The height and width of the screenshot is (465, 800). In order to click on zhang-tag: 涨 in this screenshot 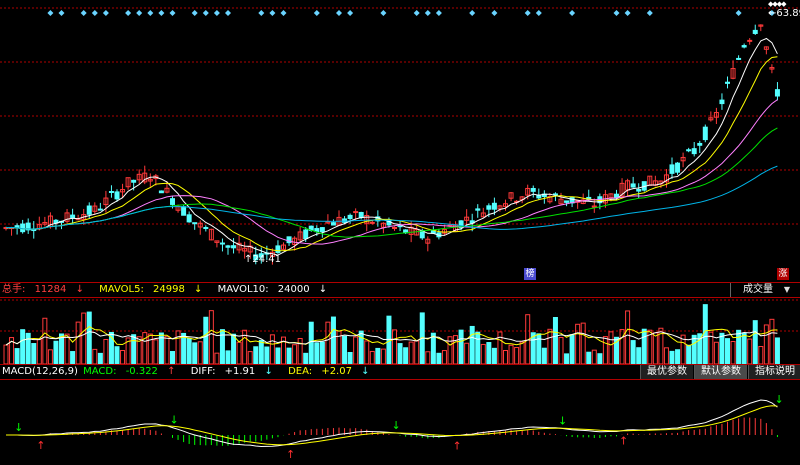, I will do `click(783, 274)`.